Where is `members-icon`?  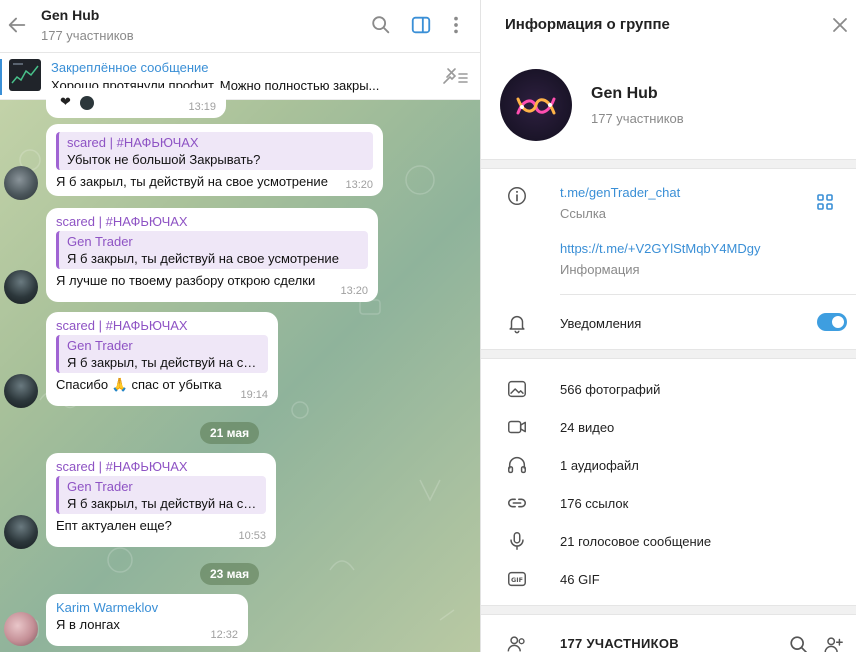 members-icon is located at coordinates (516, 644).